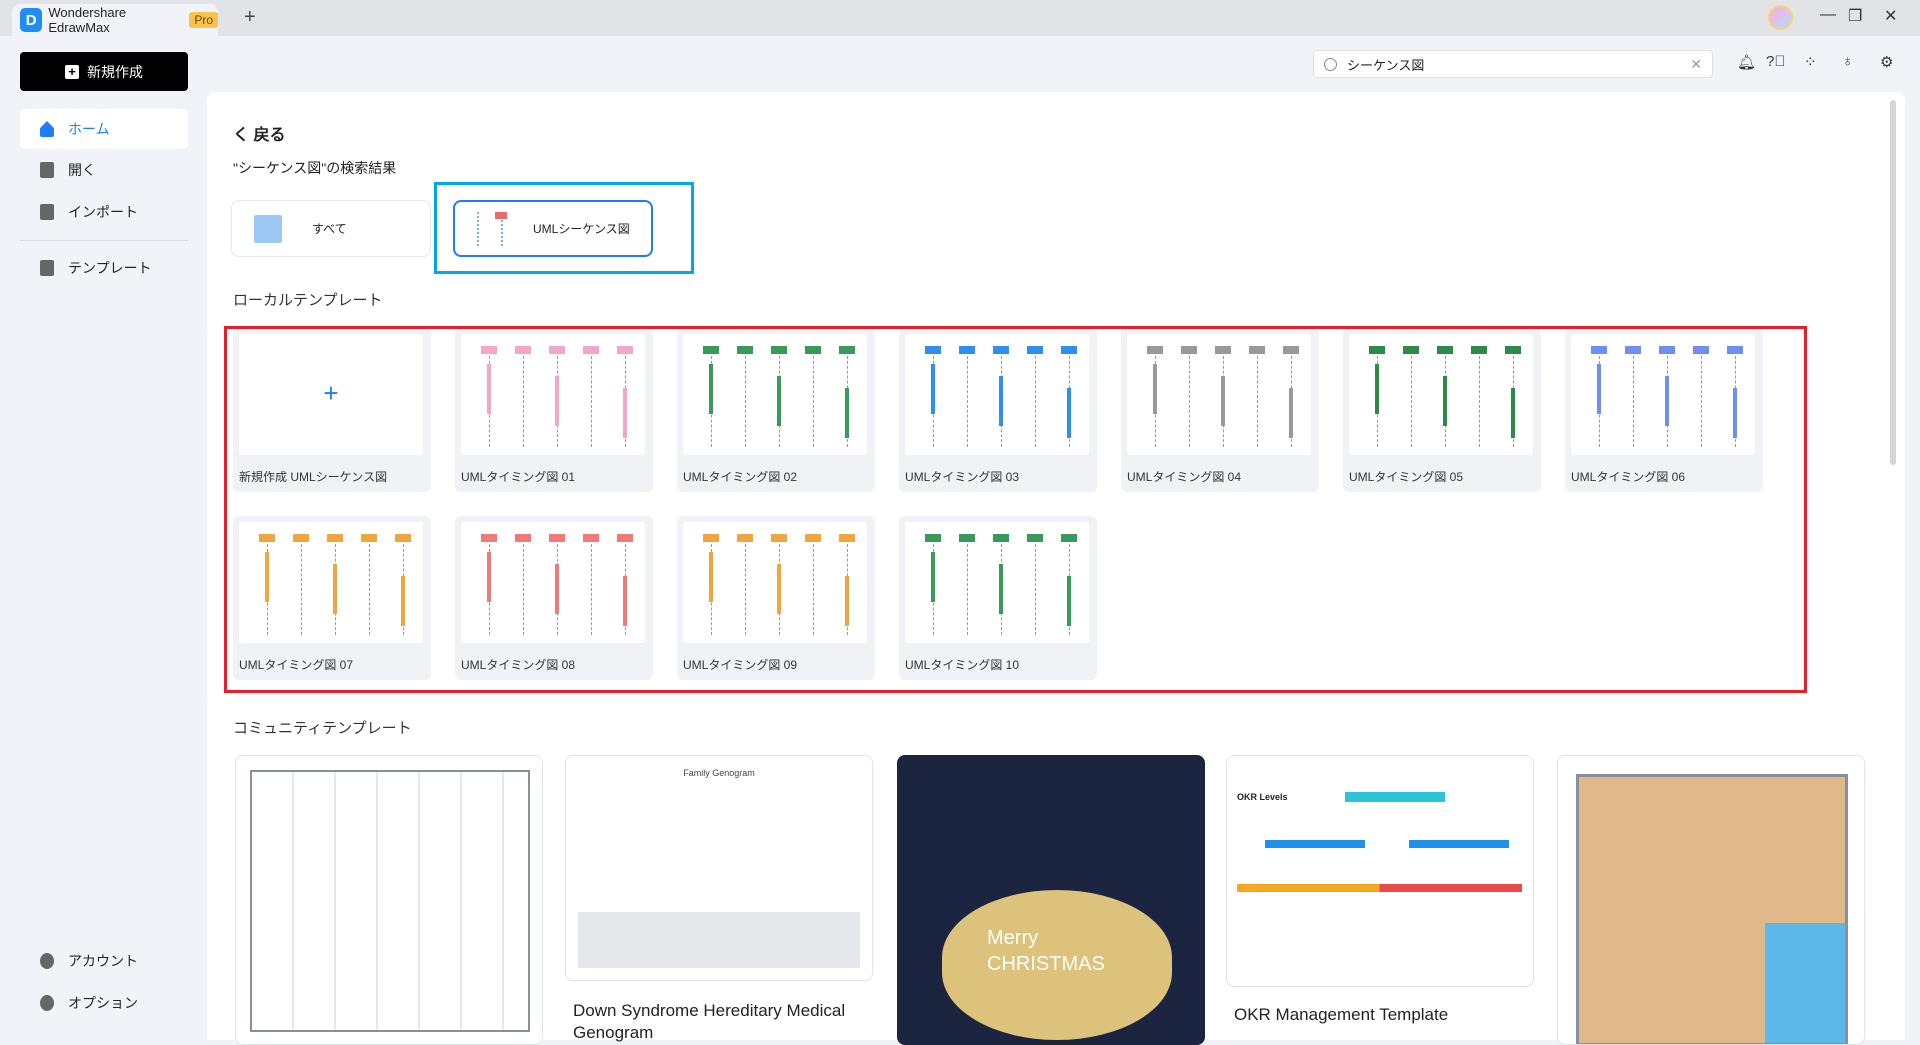  I want to click on image-icon, so click(268, 228).